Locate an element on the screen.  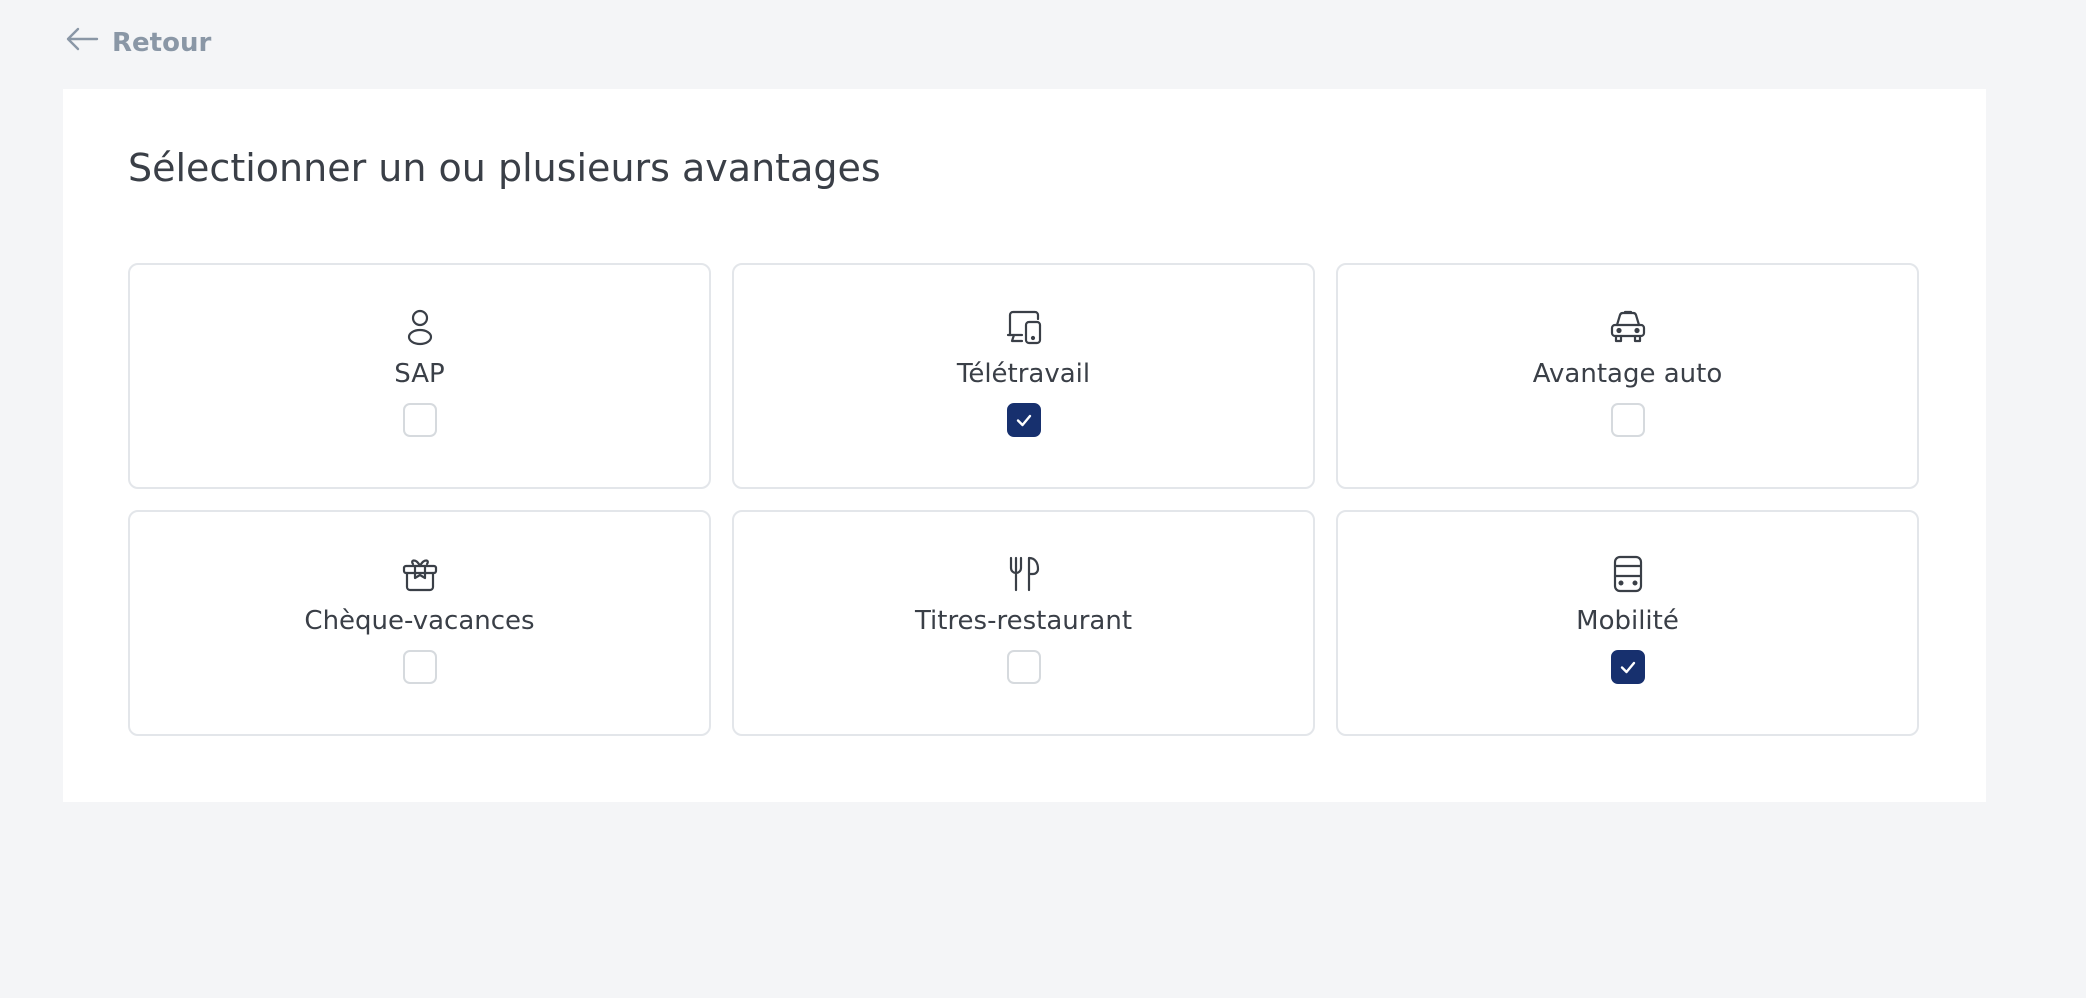
benefit-card-avantage-auto: Avantage auto is located at coordinates (1627, 376).